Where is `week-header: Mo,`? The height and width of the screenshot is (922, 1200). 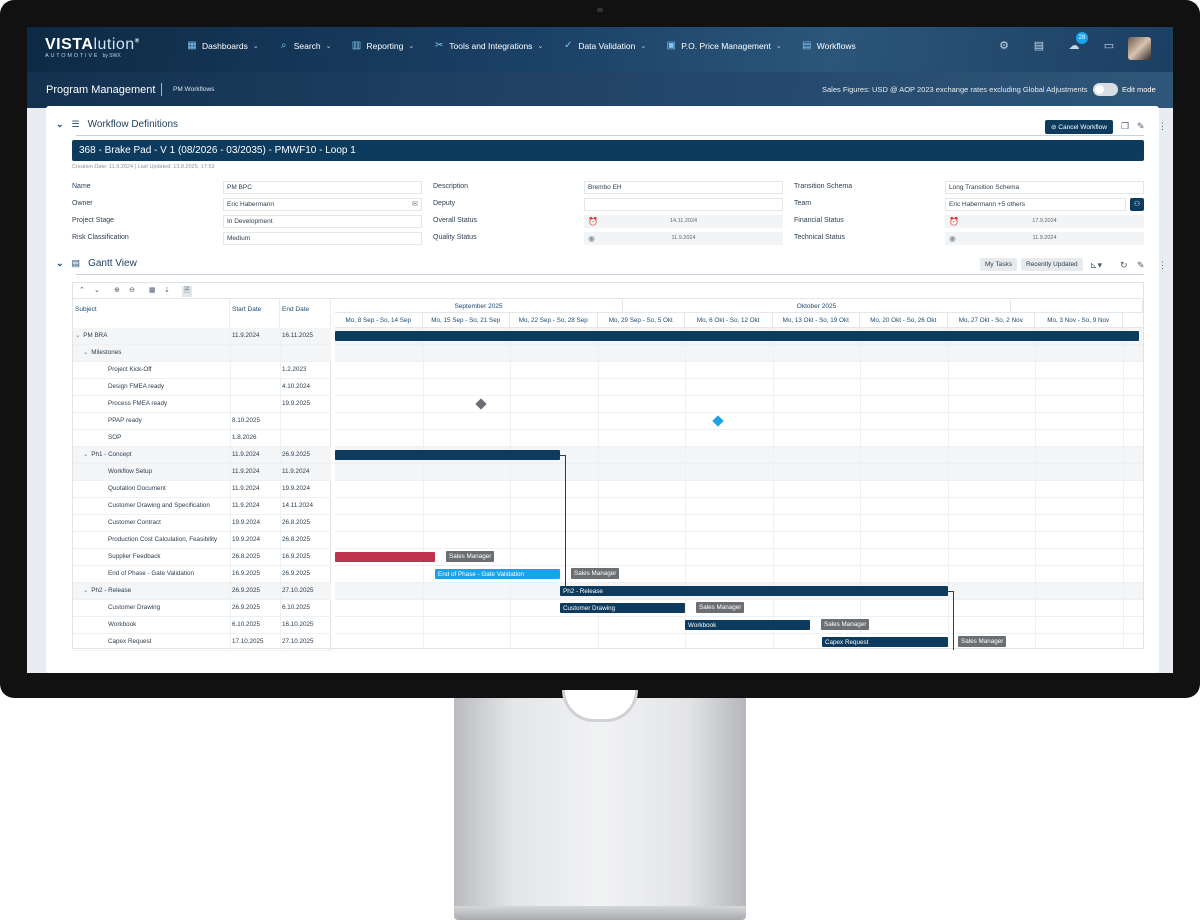
week-header: Mo, is located at coordinates (1132, 320).